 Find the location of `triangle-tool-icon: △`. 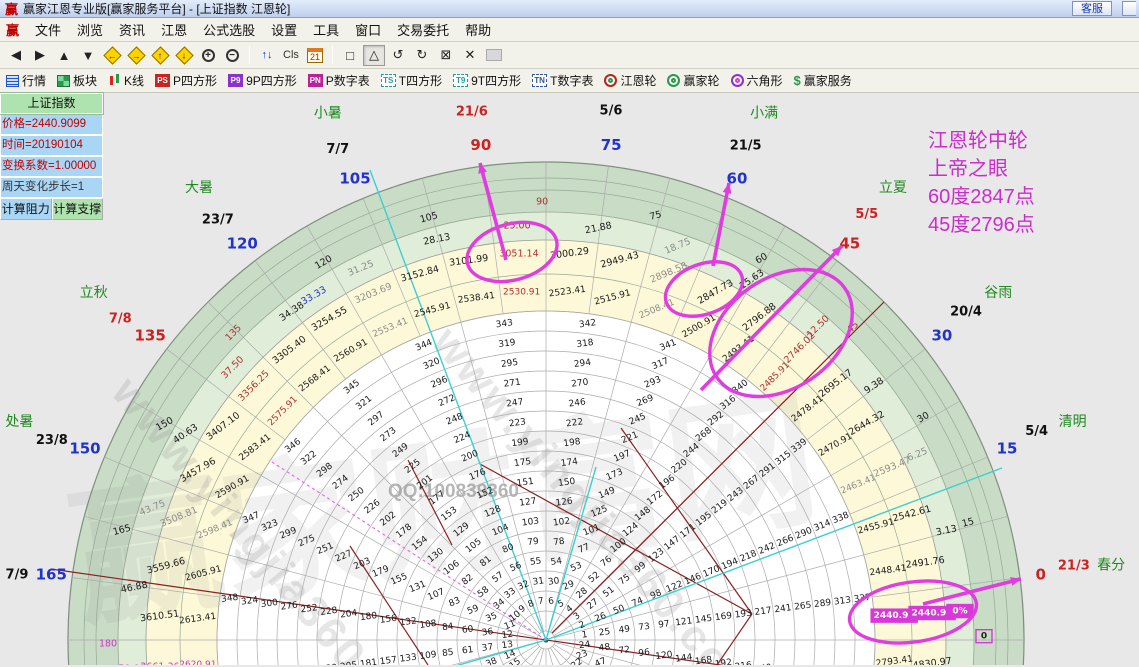

triangle-tool-icon: △ is located at coordinates (374, 55).